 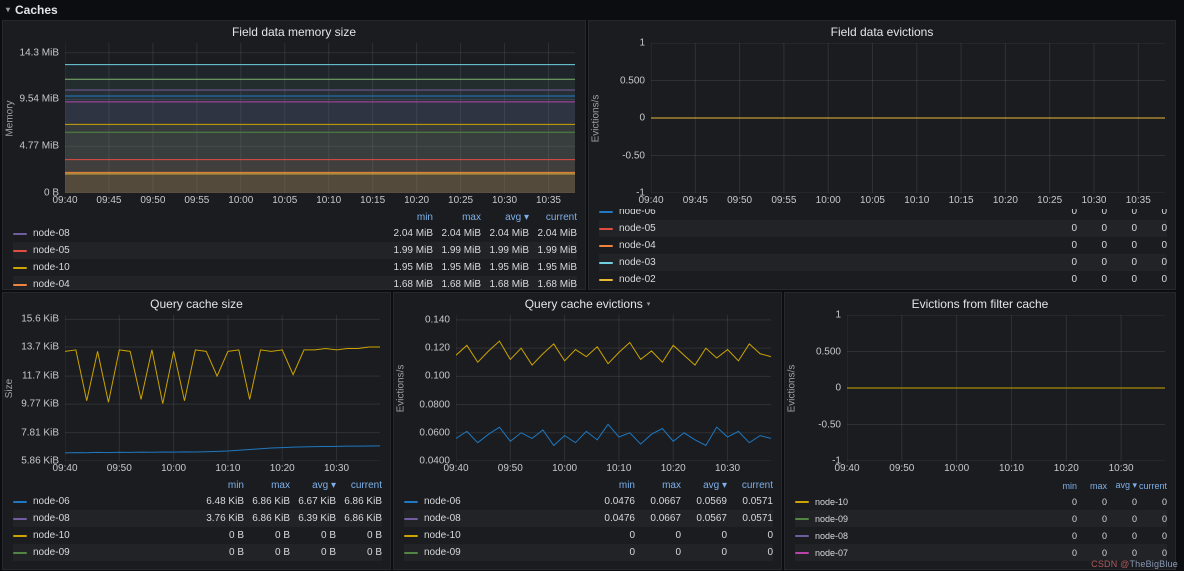 What do you see at coordinates (917, 200) in the screenshot?
I see `x-tick-label: 10:10` at bounding box center [917, 200].